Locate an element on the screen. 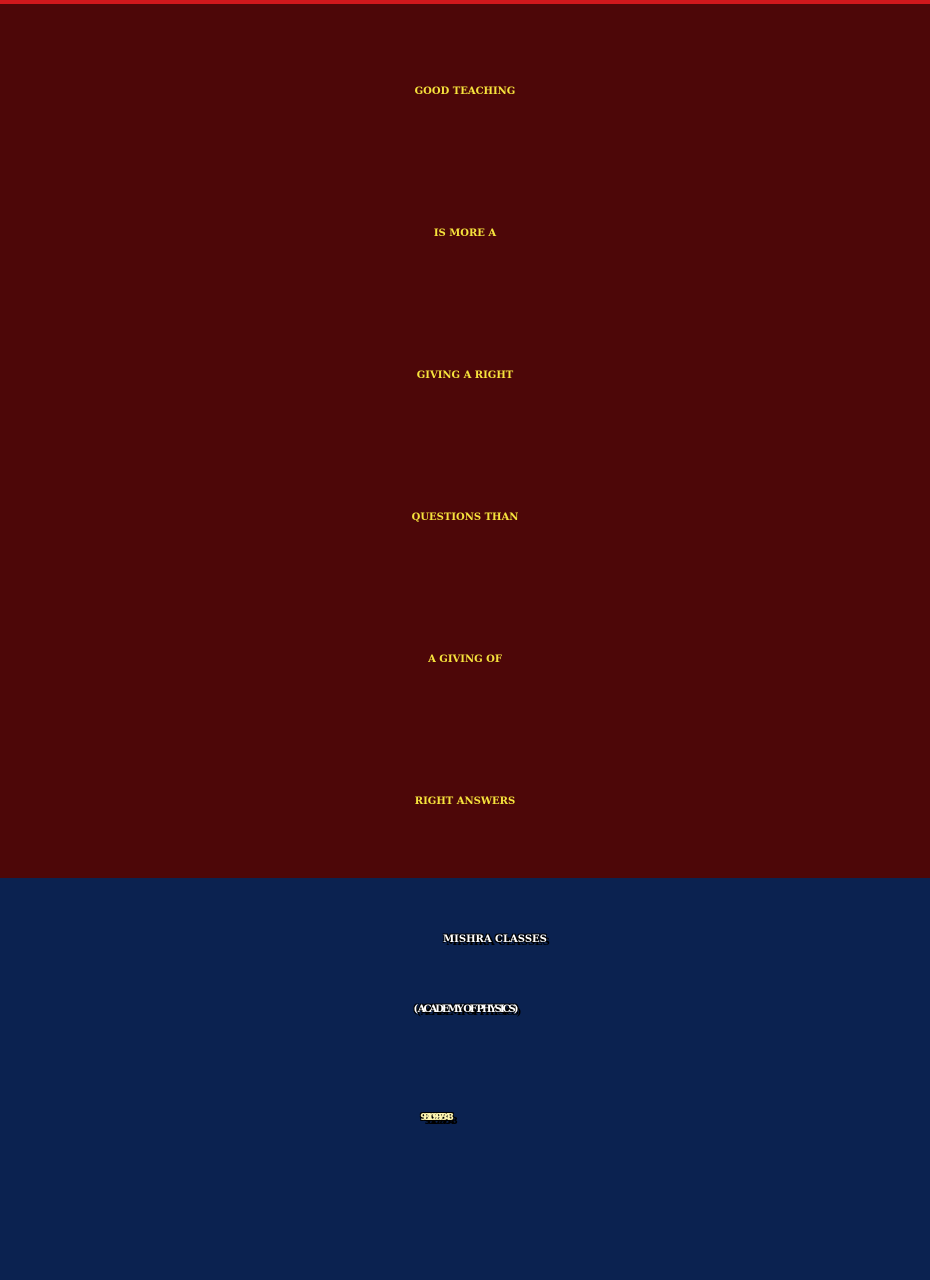 The image size is (930, 1280). quote-line-2: IS MORE A is located at coordinates (465, 233).